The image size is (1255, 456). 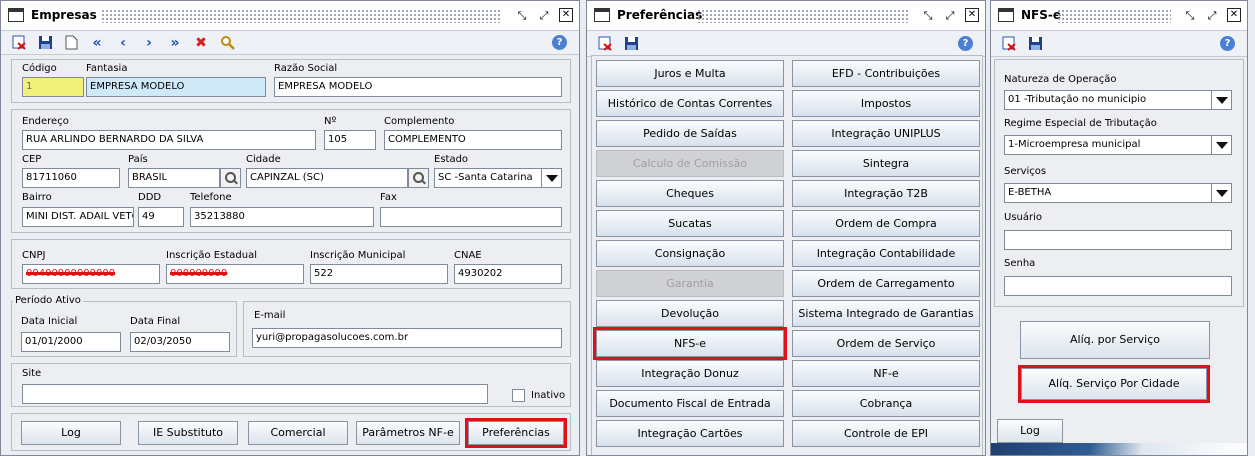 What do you see at coordinates (786, 16) in the screenshot?
I see `preferencias-titlebar: Preferências ⤡ ⤢ ✕` at bounding box center [786, 16].